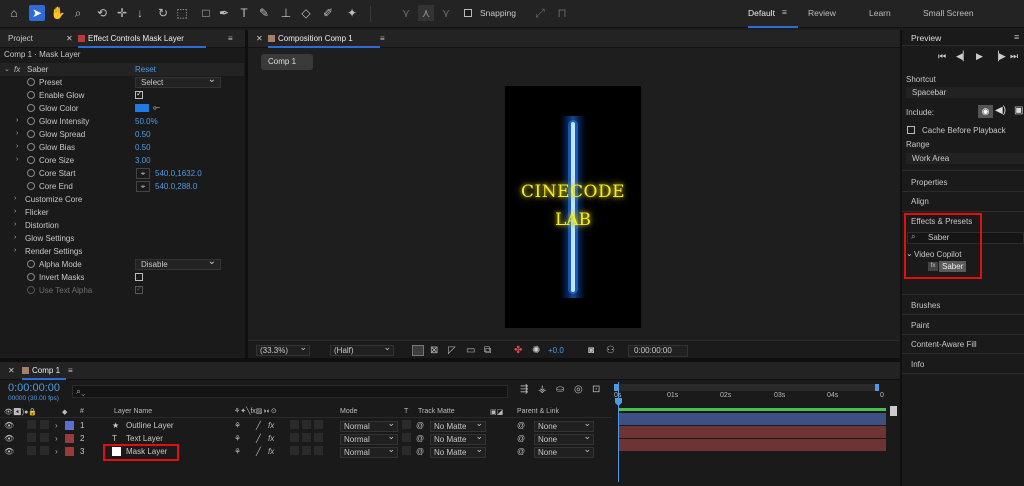  I want to click on shortcut-dropdown: Spacebar, so click(965, 92).